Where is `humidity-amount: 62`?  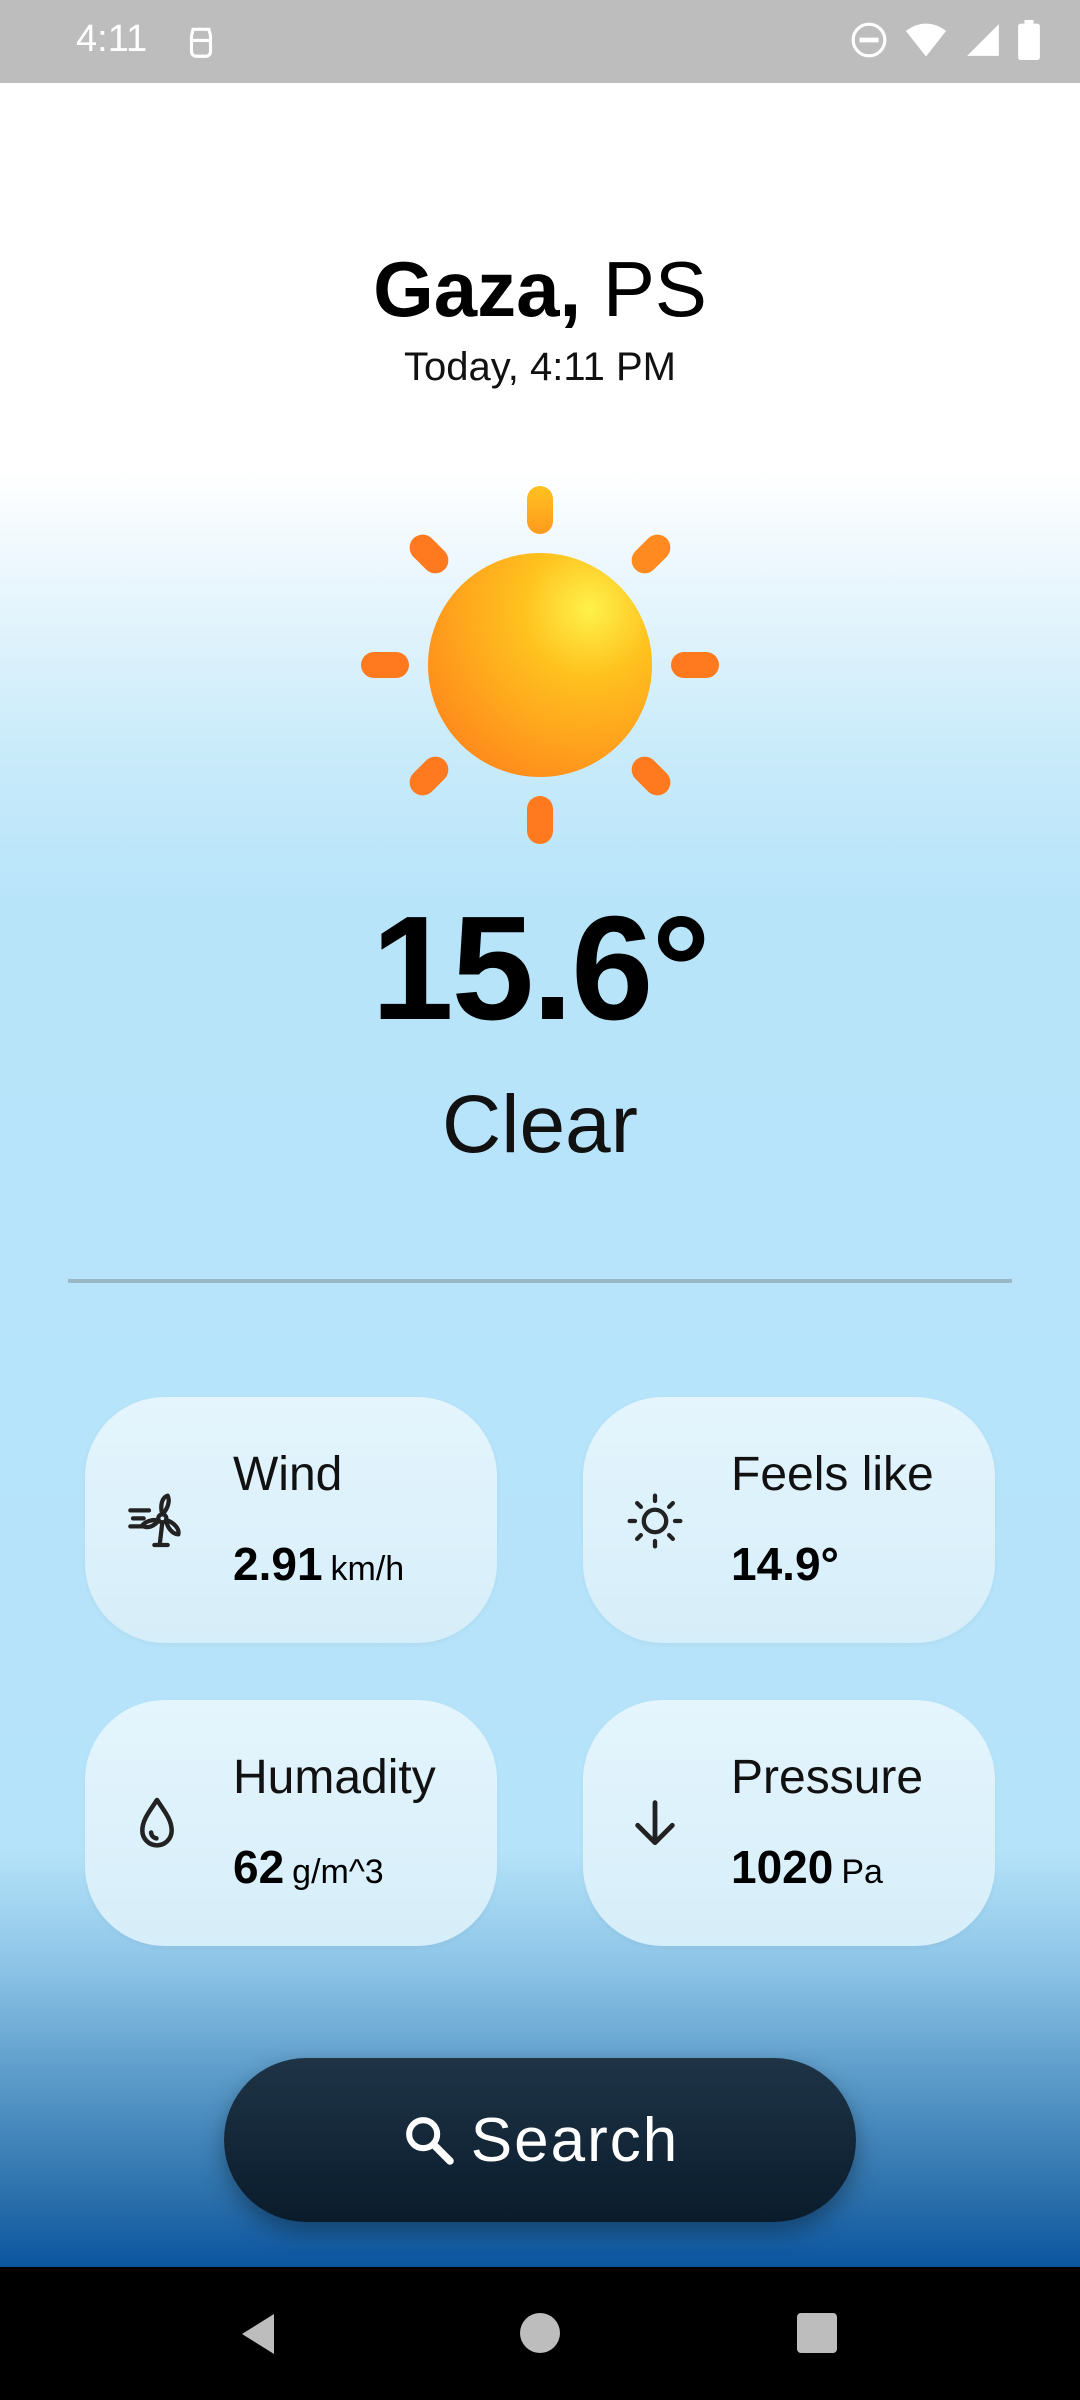
humidity-amount: 62 is located at coordinates (259, 1867).